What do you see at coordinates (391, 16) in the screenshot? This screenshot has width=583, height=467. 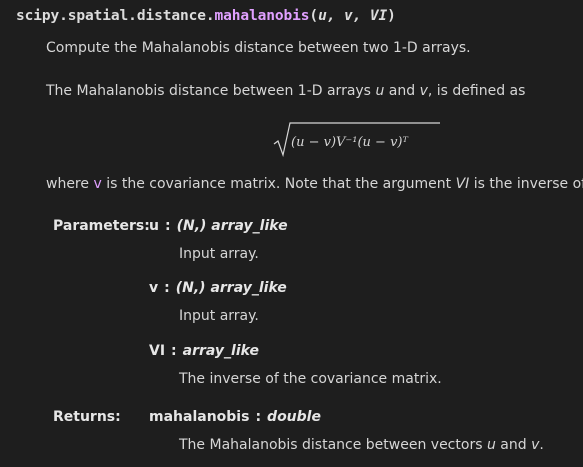 I see `signature-close-paren: )` at bounding box center [391, 16].